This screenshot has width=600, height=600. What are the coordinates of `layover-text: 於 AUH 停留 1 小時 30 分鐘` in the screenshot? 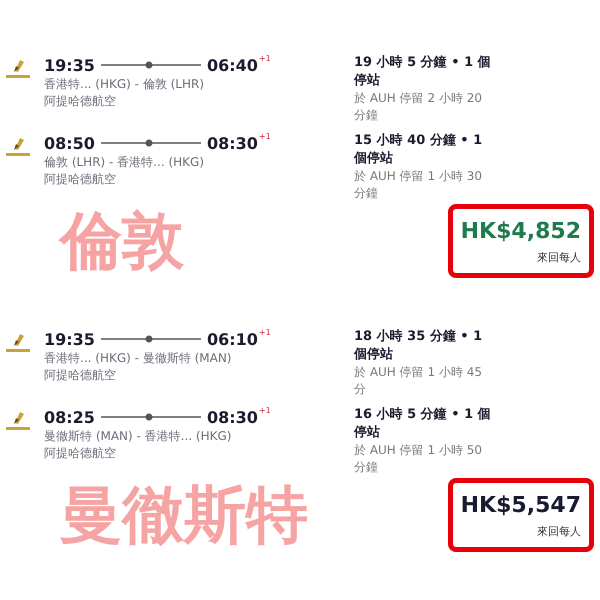 It's located at (418, 185).